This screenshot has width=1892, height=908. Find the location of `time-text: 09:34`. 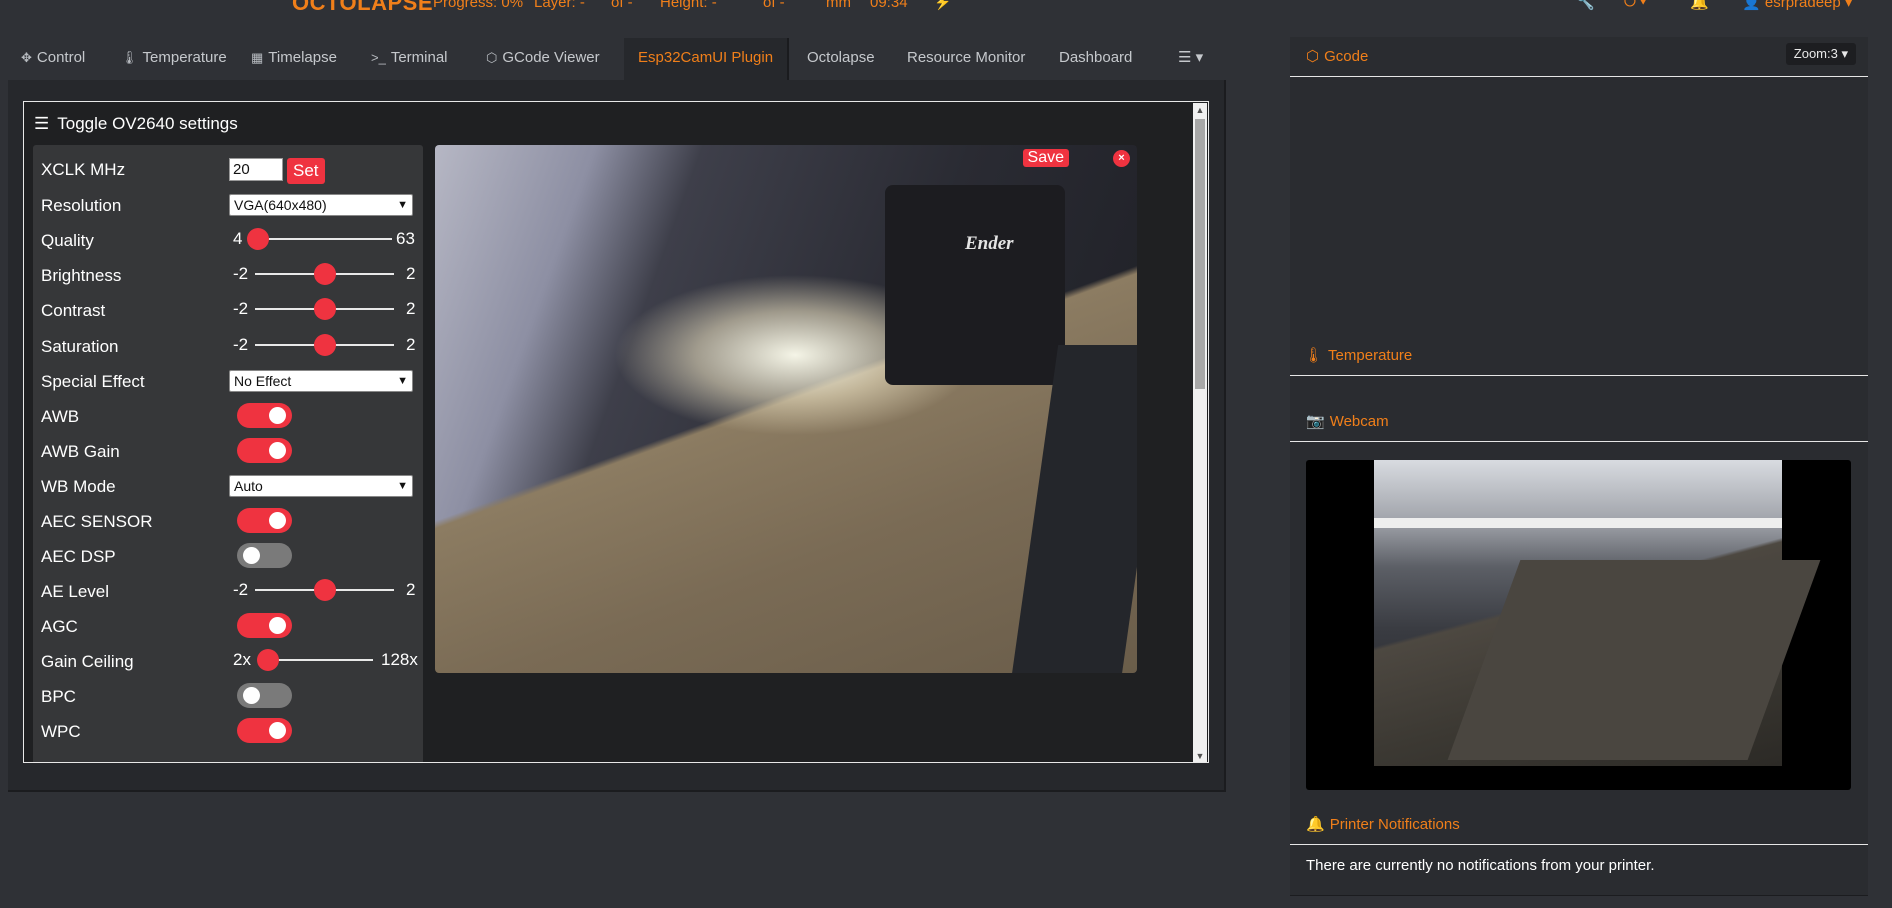

time-text: 09:34 is located at coordinates (889, 5).